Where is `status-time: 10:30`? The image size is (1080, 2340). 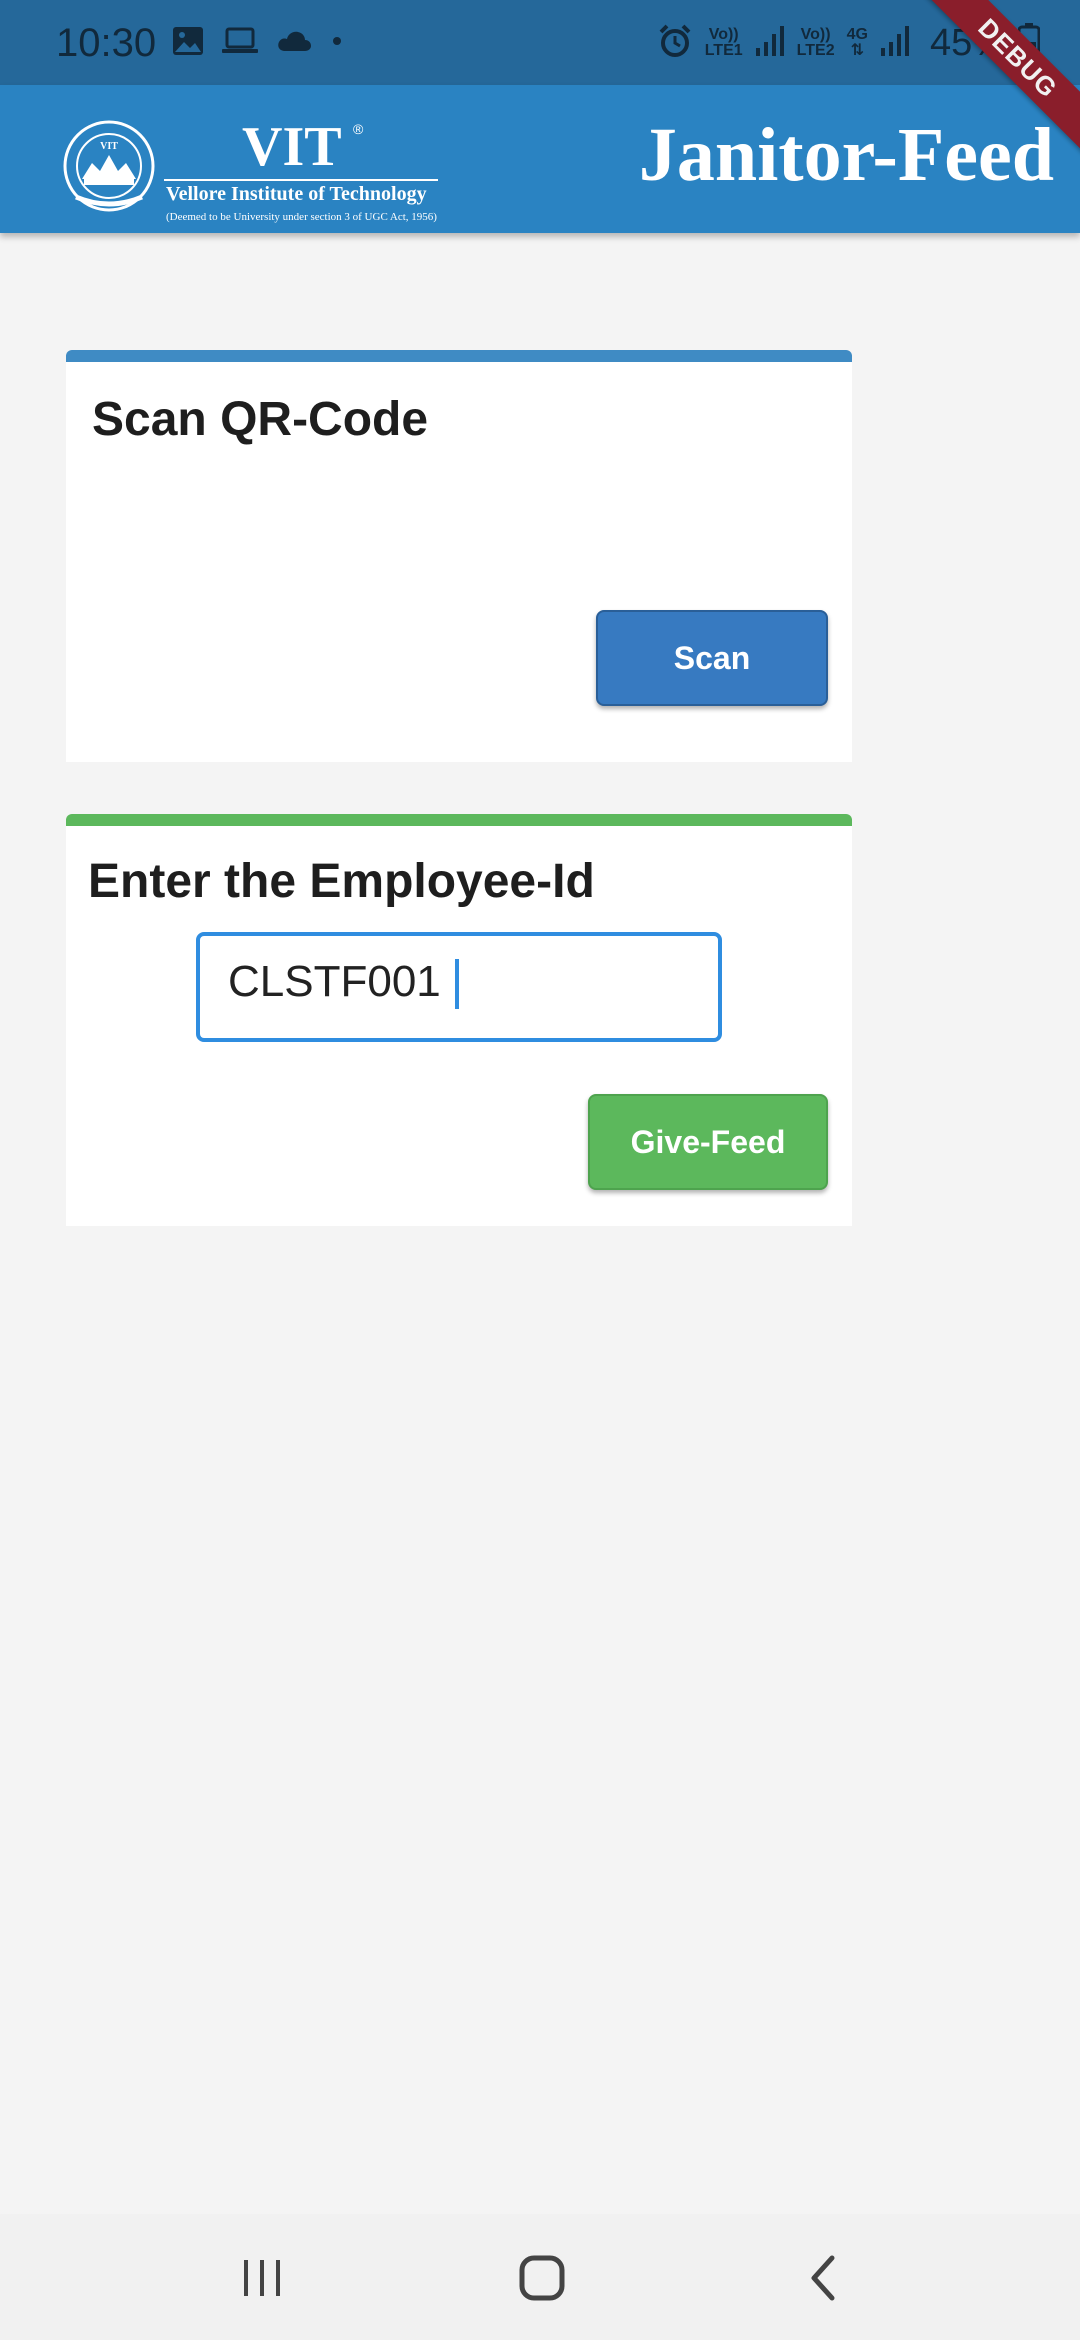
status-time: 10:30 is located at coordinates (106, 43).